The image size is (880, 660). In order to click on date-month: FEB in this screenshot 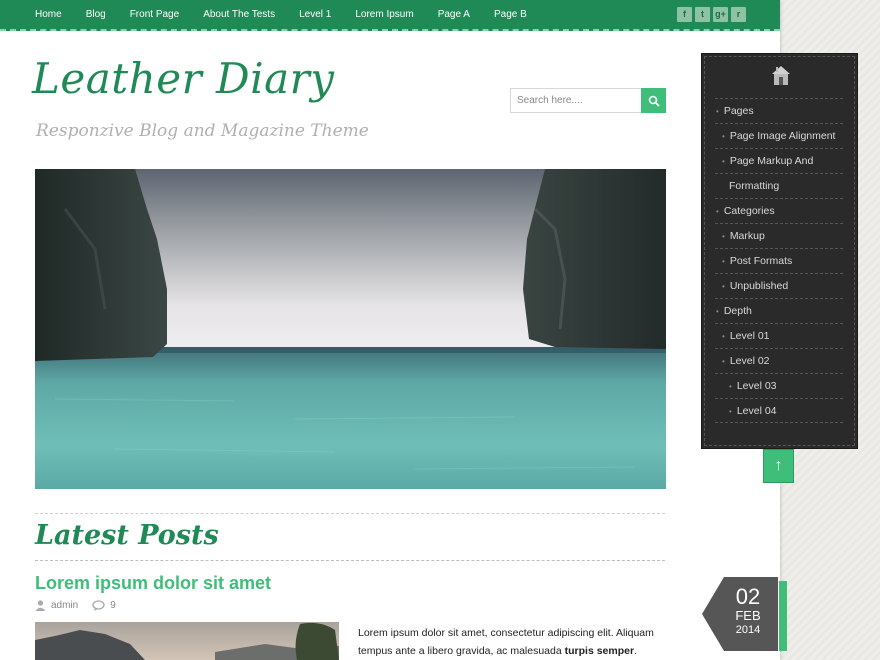, I will do `click(748, 615)`.